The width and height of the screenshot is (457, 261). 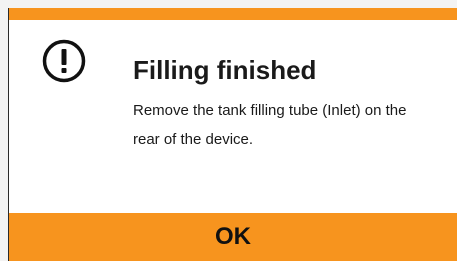 I want to click on exclamation-circle-icon, so click(x=64, y=61).